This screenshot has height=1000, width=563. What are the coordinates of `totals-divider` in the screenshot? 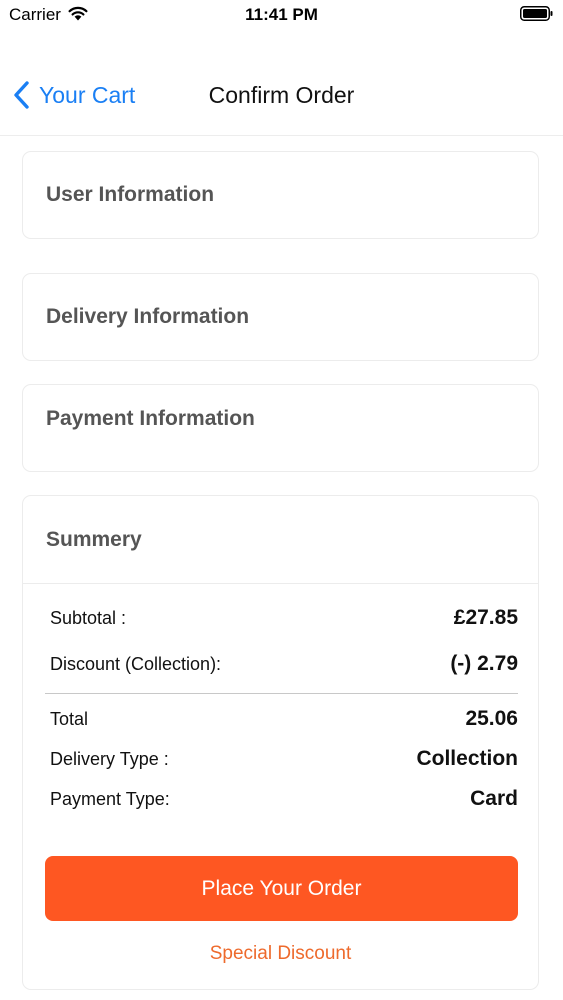 It's located at (281, 693).